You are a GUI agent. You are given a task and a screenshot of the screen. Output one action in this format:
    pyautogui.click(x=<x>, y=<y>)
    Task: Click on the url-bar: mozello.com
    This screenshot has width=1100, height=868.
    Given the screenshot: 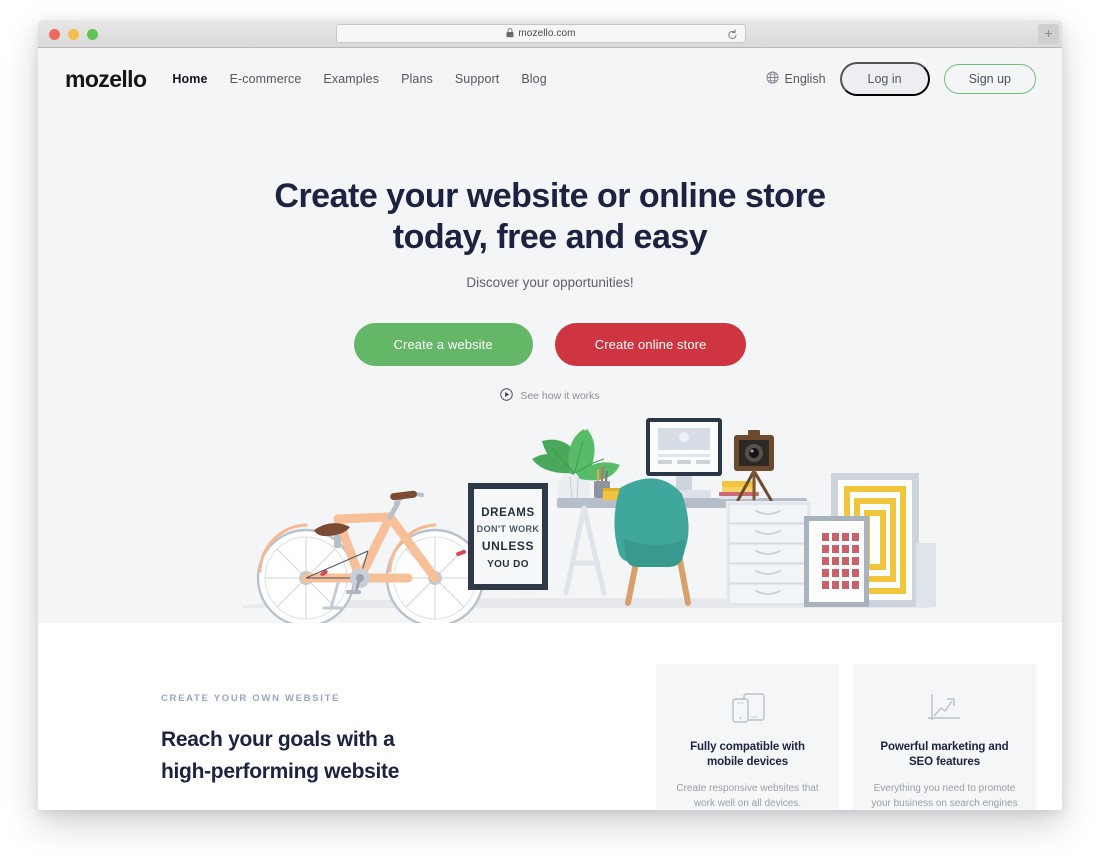 What is the action you would take?
    pyautogui.click(x=541, y=33)
    